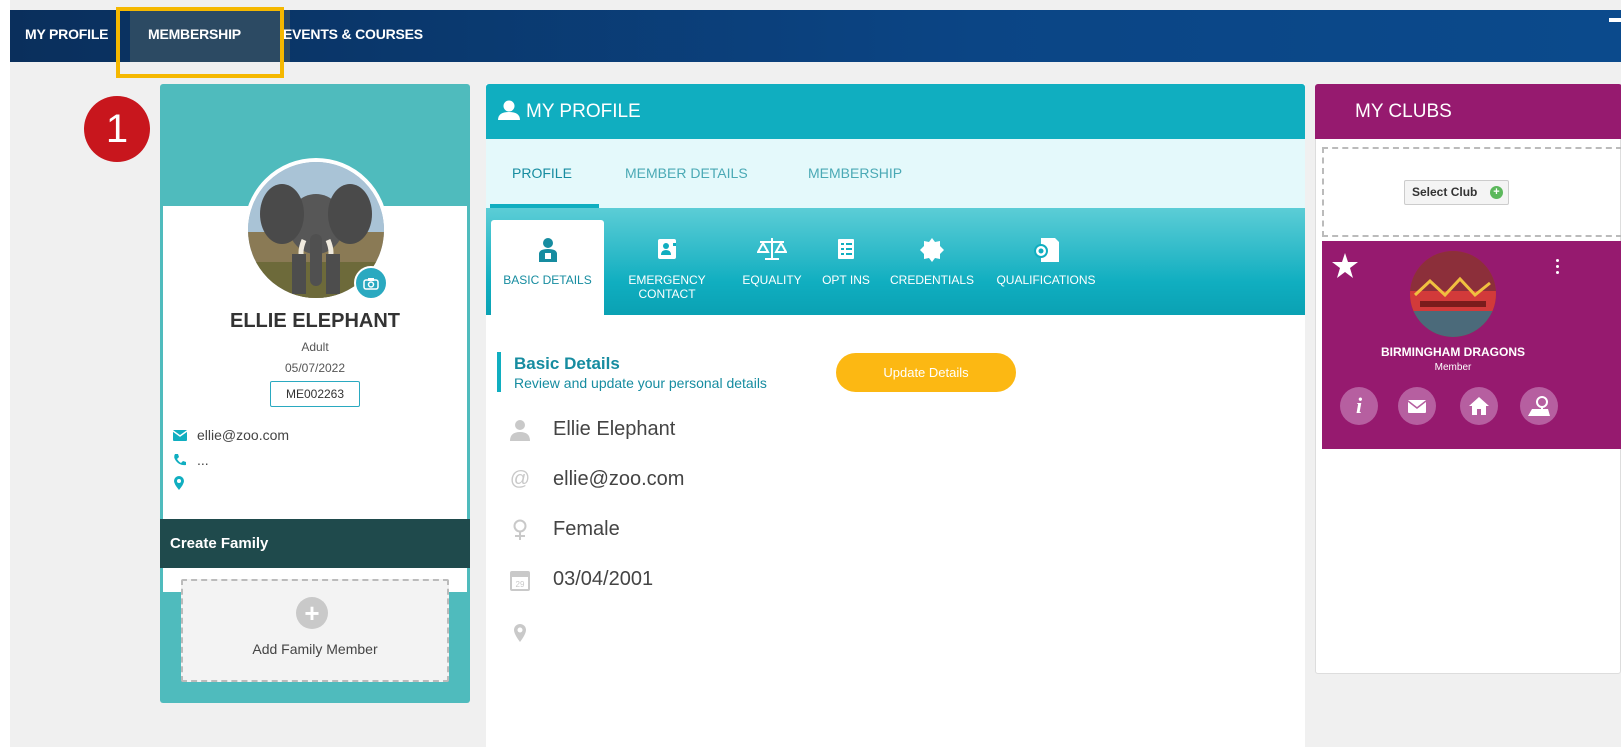  I want to click on map-location-icon, so click(1539, 406).